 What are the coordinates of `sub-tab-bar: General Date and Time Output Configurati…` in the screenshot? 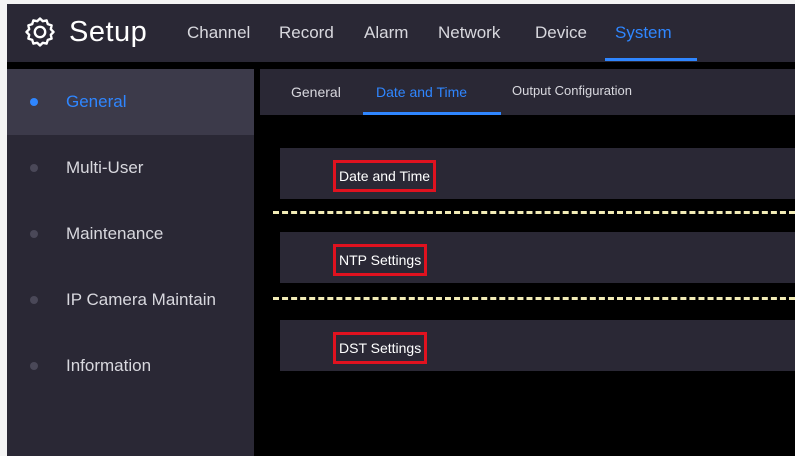 It's located at (527, 92).